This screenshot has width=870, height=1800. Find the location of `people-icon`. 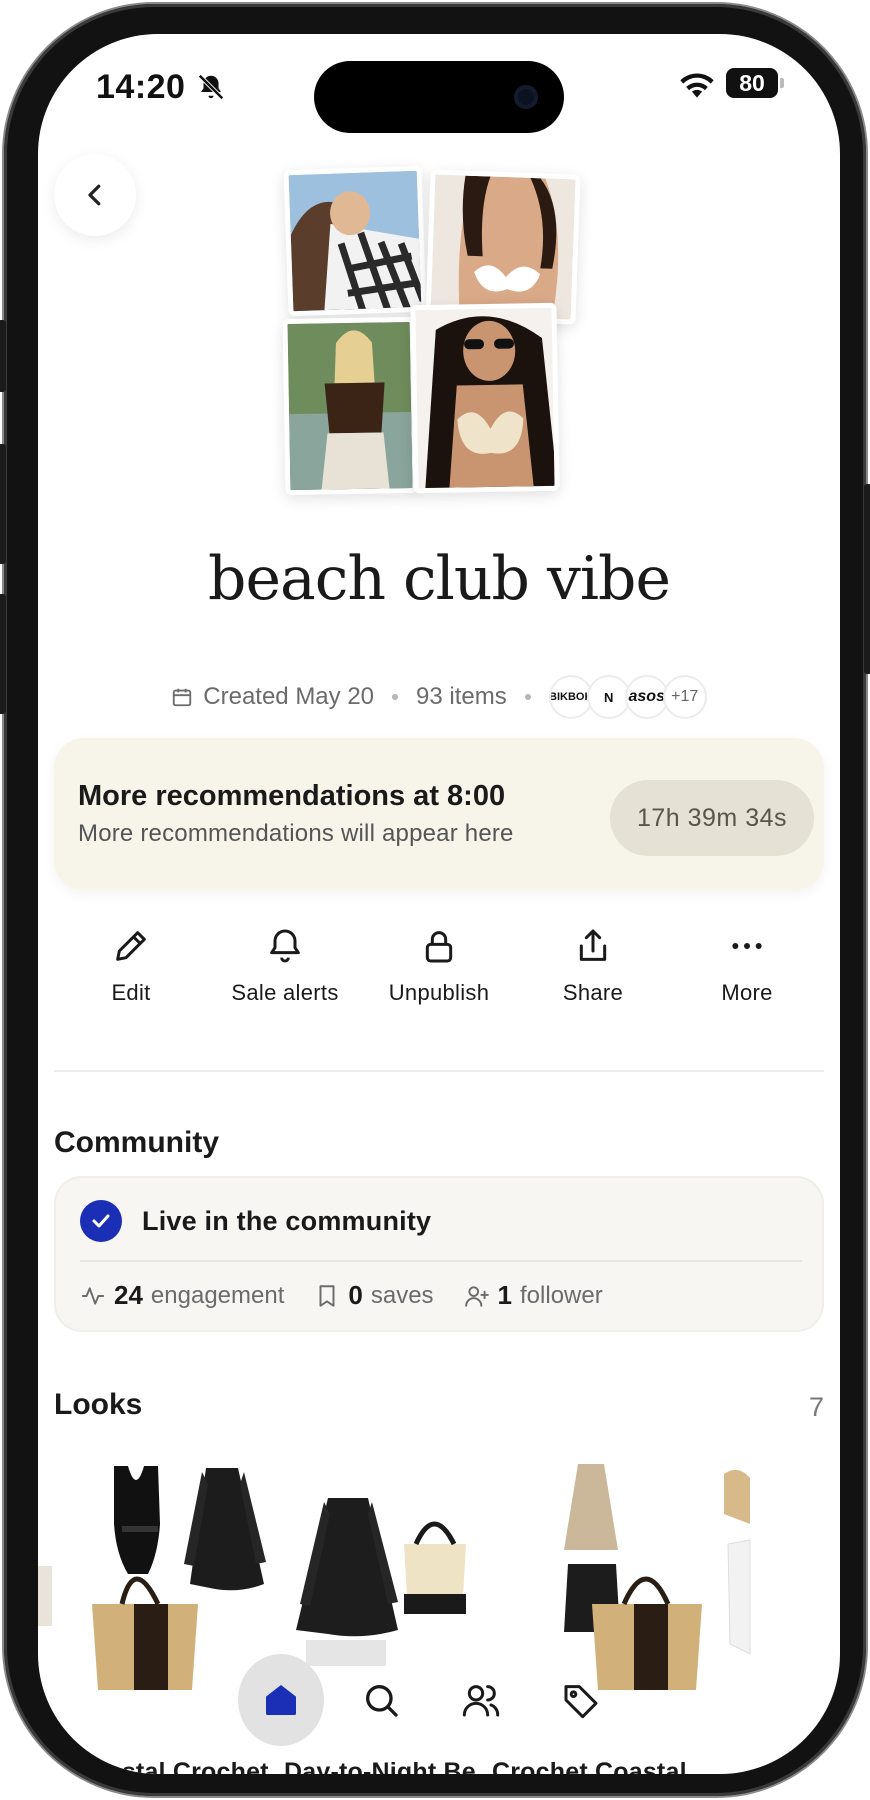

people-icon is located at coordinates (481, 1701).